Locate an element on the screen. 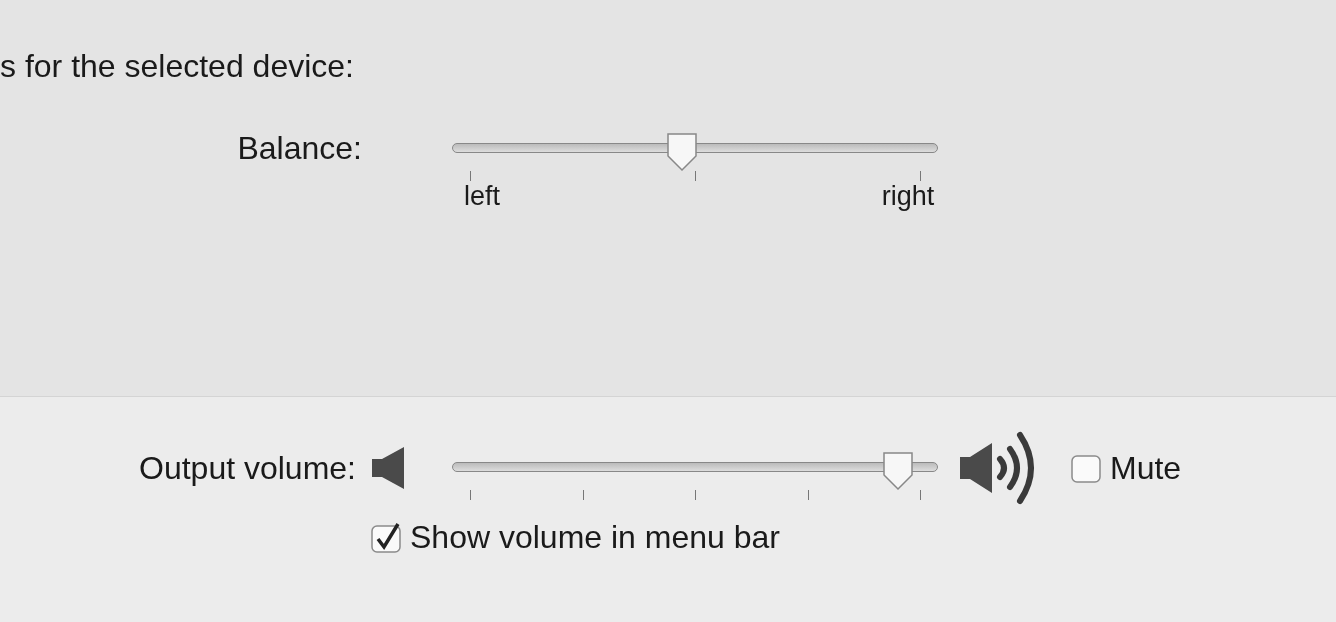  section-heading: s for the selected device: is located at coordinates (177, 66).